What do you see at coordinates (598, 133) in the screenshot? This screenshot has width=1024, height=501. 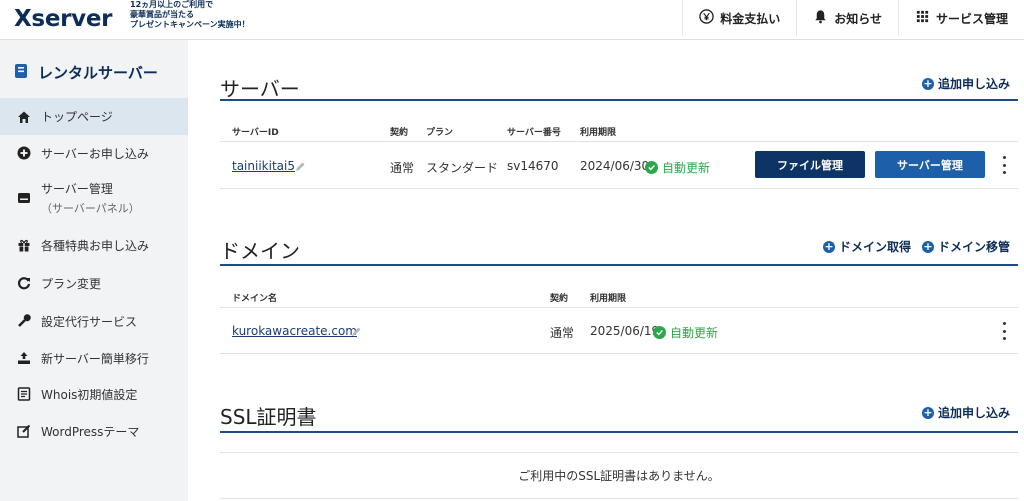 I see `column-expiry: 利用期限` at bounding box center [598, 133].